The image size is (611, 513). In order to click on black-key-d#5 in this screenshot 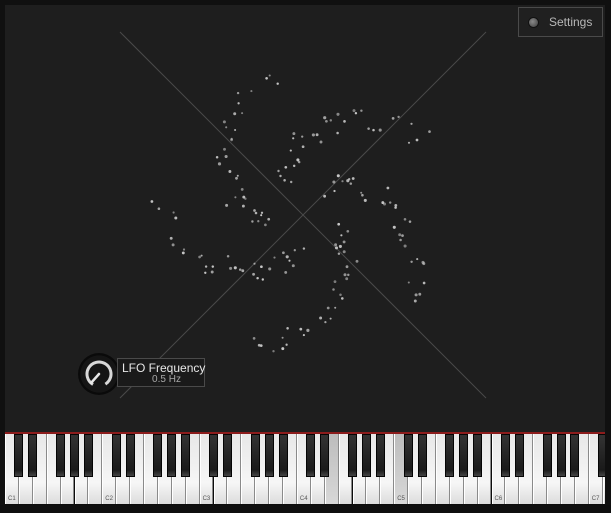, I will do `click(422, 455)`.